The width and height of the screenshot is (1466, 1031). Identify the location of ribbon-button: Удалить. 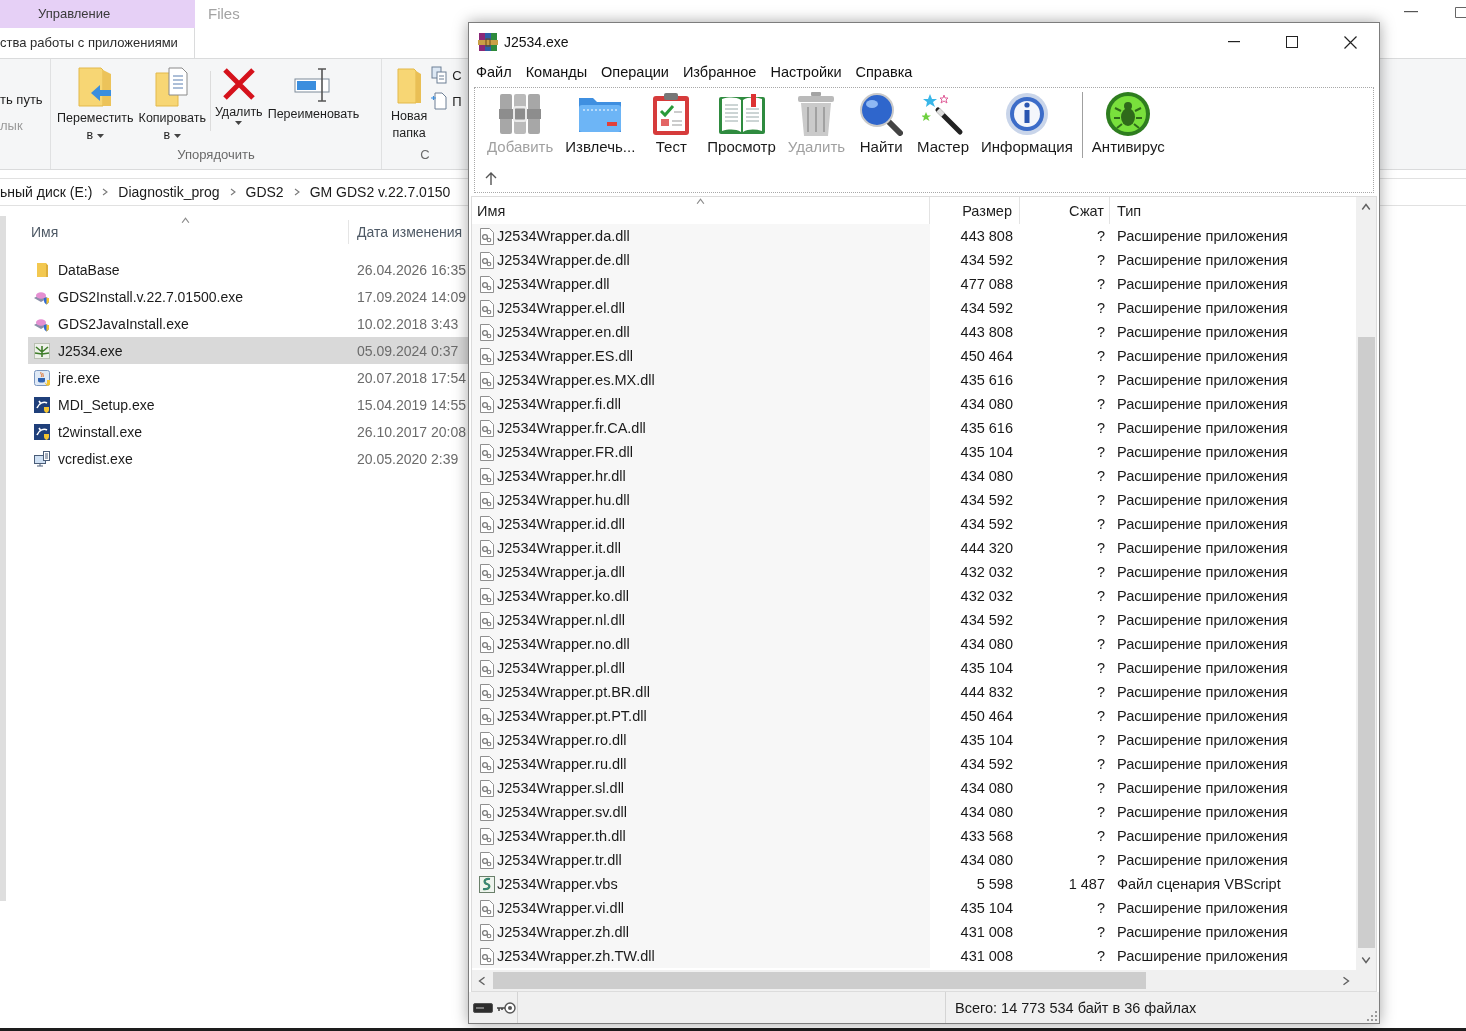
(238, 95).